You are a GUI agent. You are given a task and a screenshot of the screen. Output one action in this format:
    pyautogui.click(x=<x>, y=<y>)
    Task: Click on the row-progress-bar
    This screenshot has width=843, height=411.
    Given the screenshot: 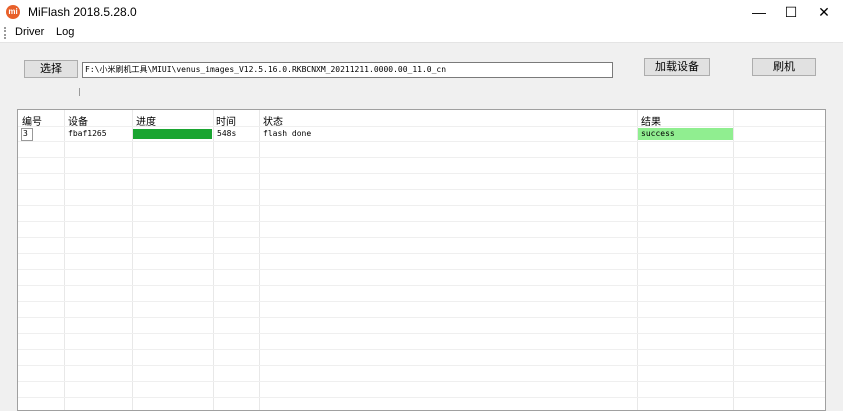 What is the action you would take?
    pyautogui.click(x=172, y=134)
    